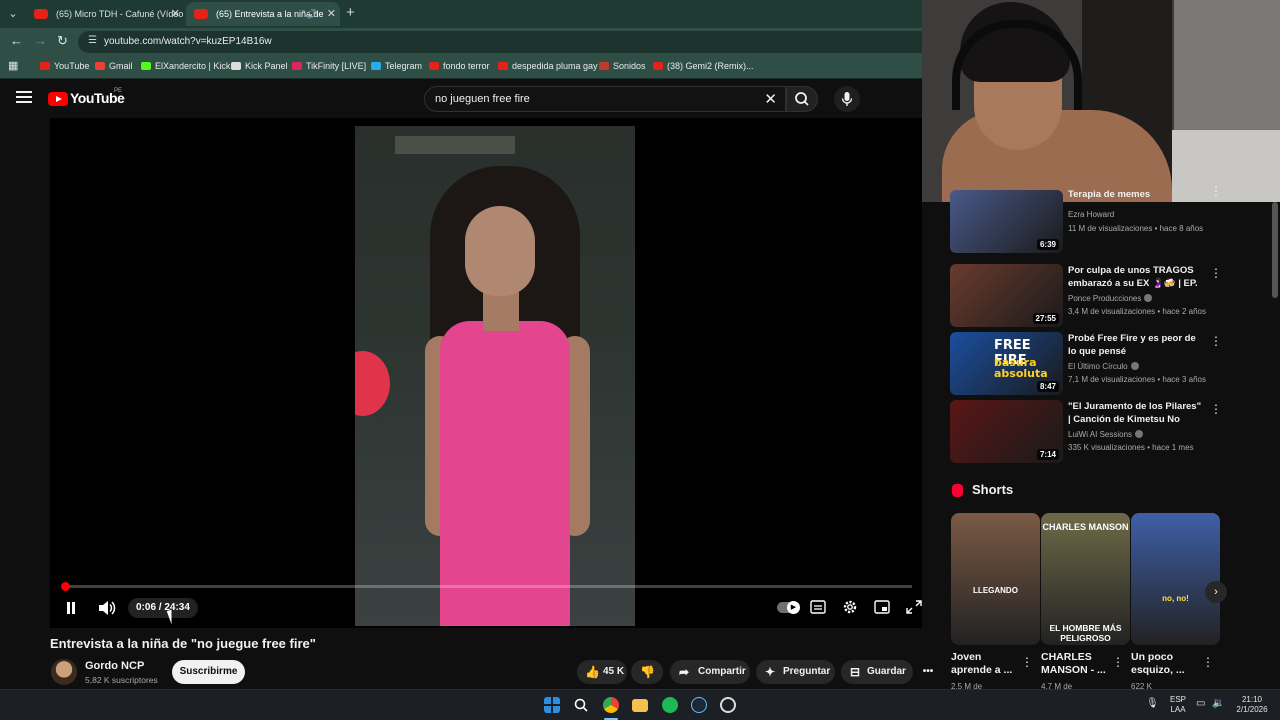 The width and height of the screenshot is (1280, 720). What do you see at coordinates (508, 42) in the screenshot?
I see `url-field: ☰ youtube.com/watch?v=kuzEP14B16w` at bounding box center [508, 42].